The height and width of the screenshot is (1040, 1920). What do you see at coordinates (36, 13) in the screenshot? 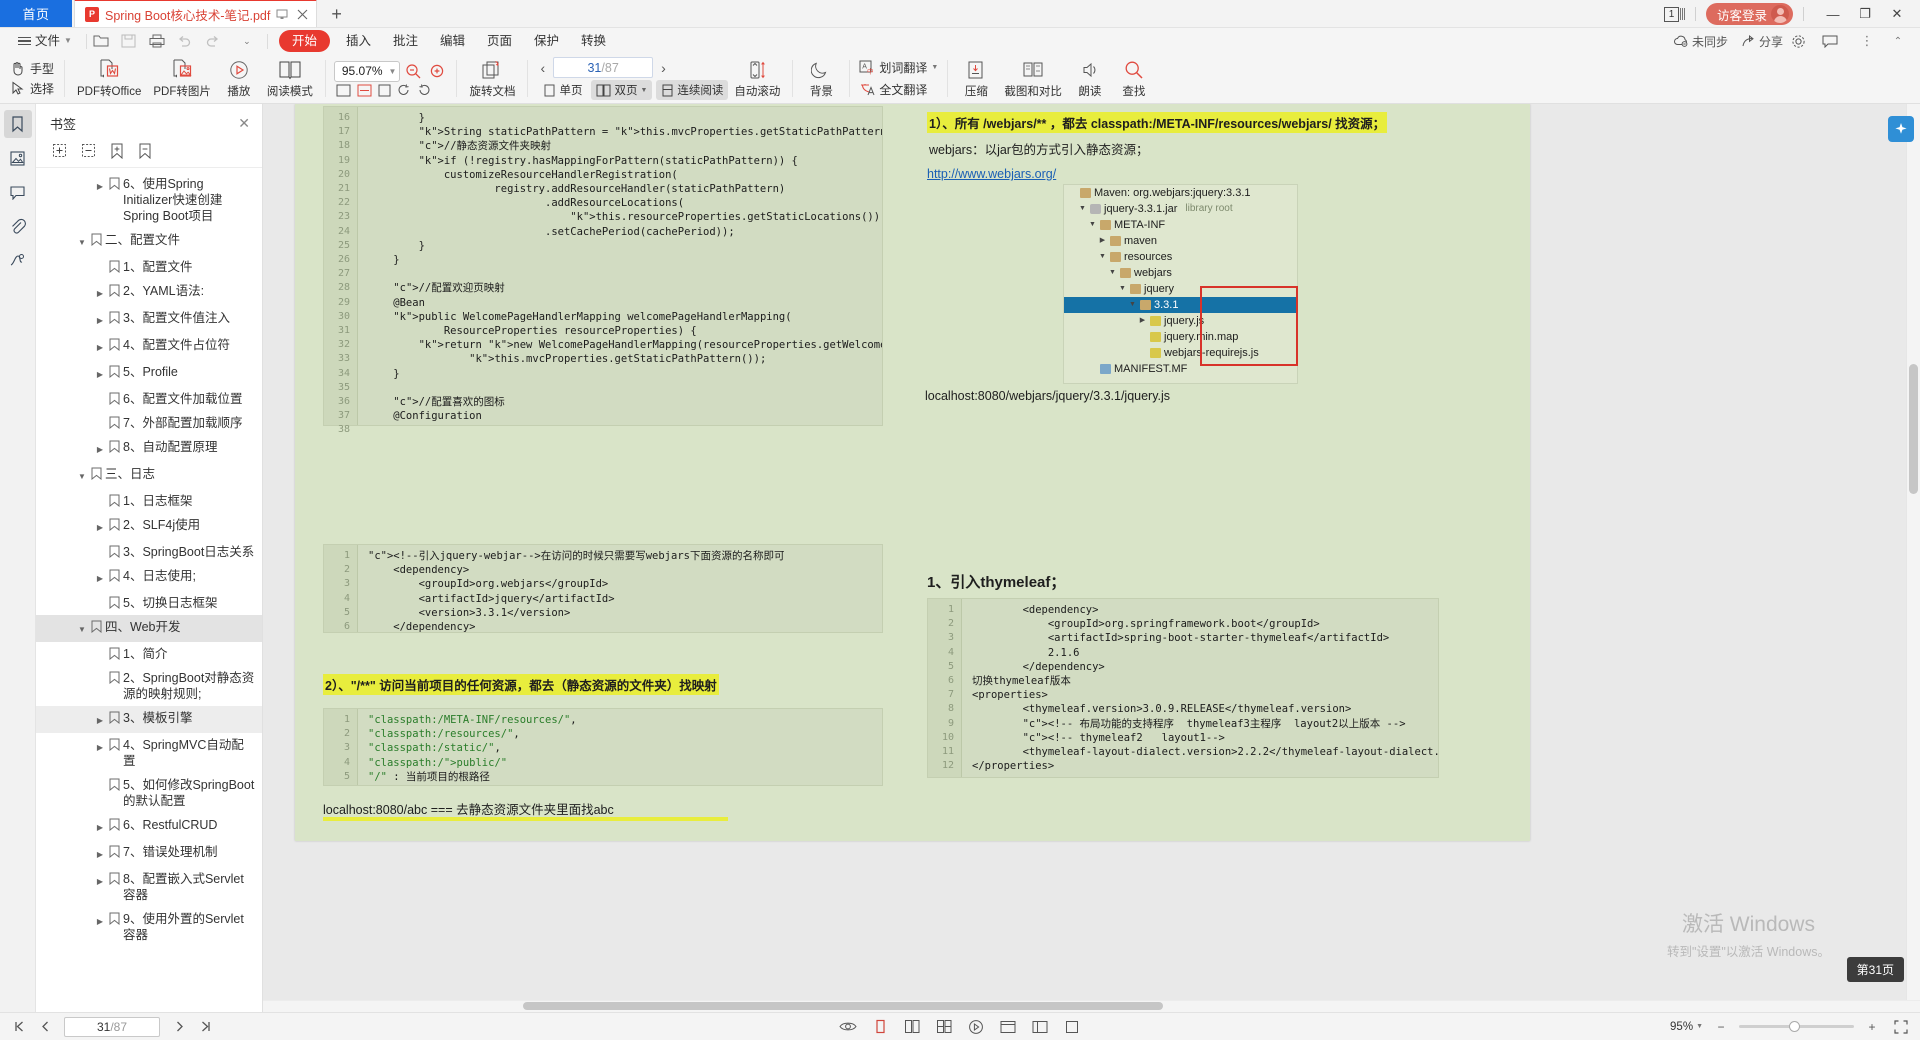
I see `home-tab: 首页` at bounding box center [36, 13].